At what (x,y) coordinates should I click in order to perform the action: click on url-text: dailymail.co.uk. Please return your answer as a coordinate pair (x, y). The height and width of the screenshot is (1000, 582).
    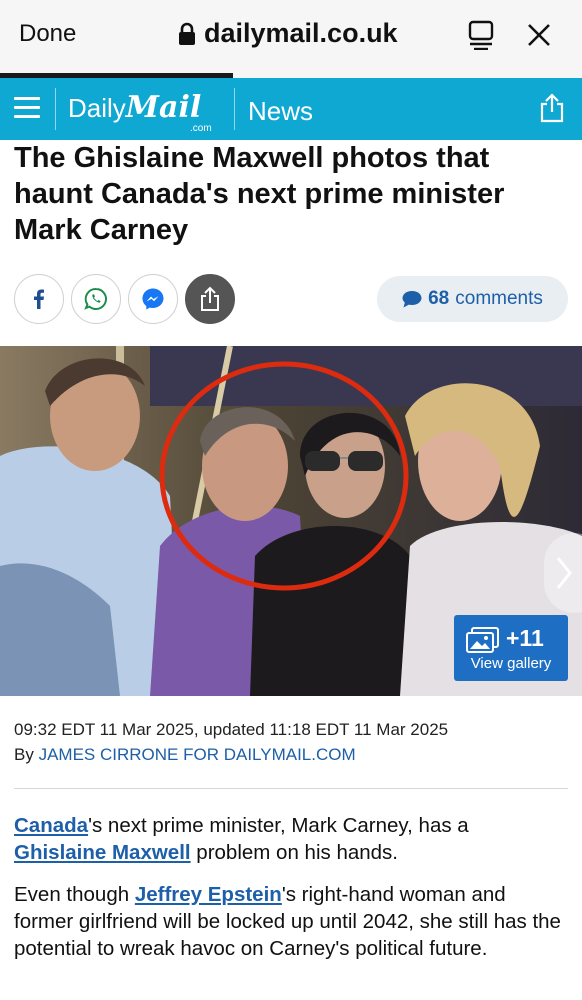
    Looking at the image, I should click on (301, 33).